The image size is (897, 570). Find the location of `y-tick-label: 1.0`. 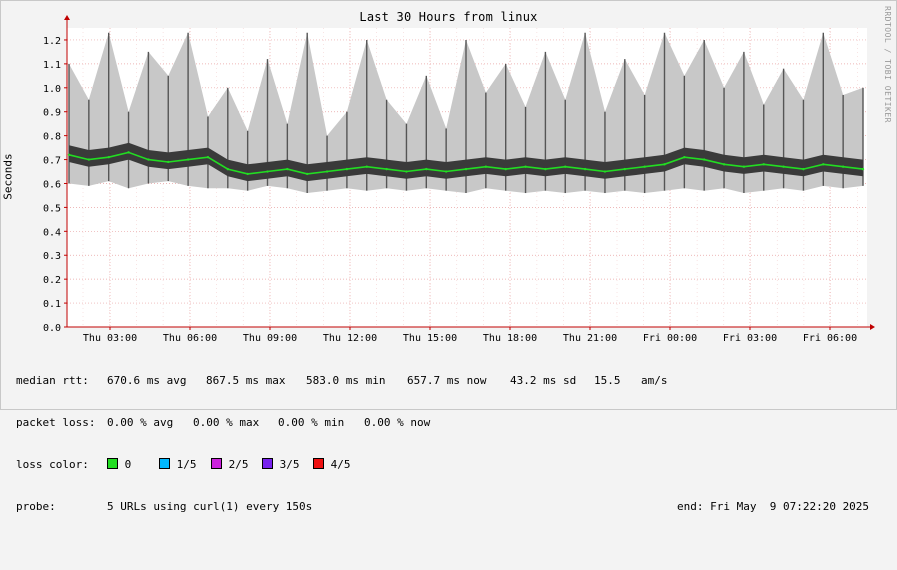

y-tick-label: 1.0 is located at coordinates (52, 89).